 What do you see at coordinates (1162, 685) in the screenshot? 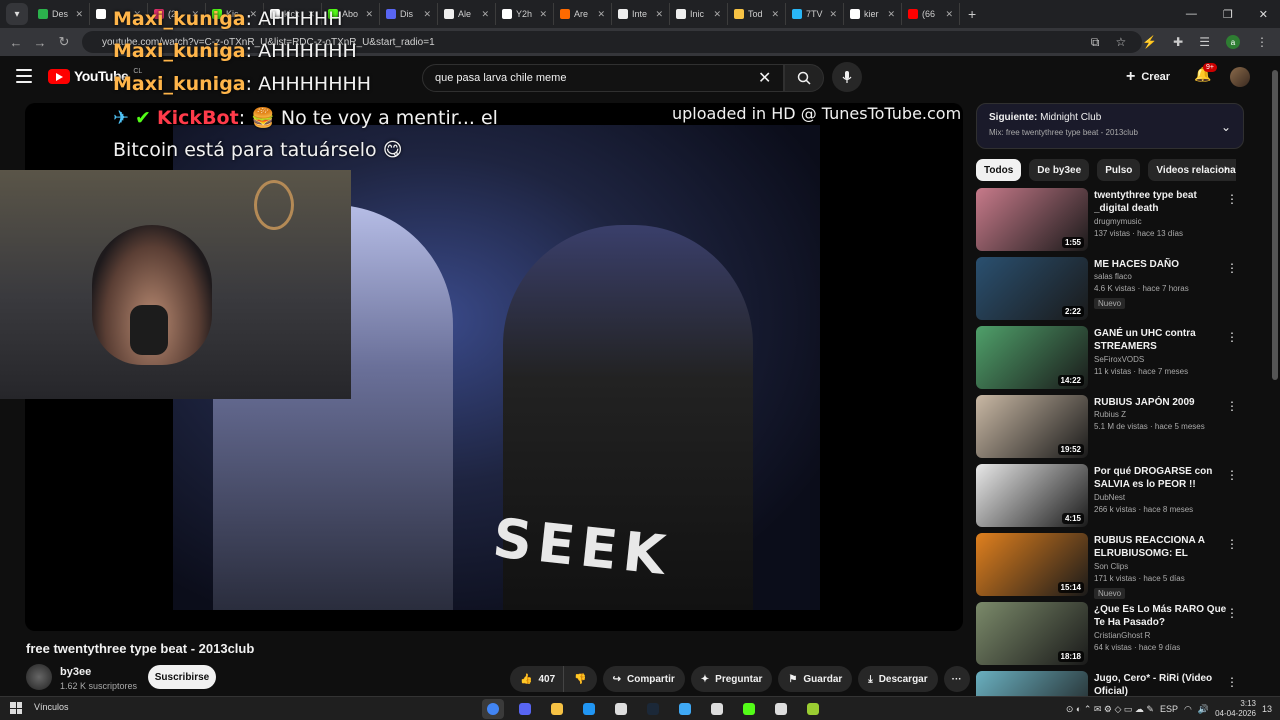
I see `video-title: Jugo, Cero* - RiRi (Video Oficial)` at bounding box center [1162, 685].